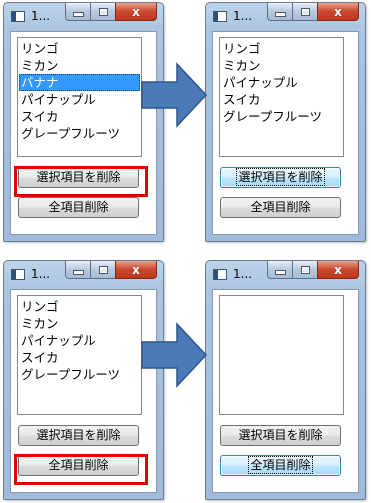  I want to click on fruit-listbox: リンゴ ミカン バナナ パイナップル スイカ グレープフルーツ, so click(79, 97).